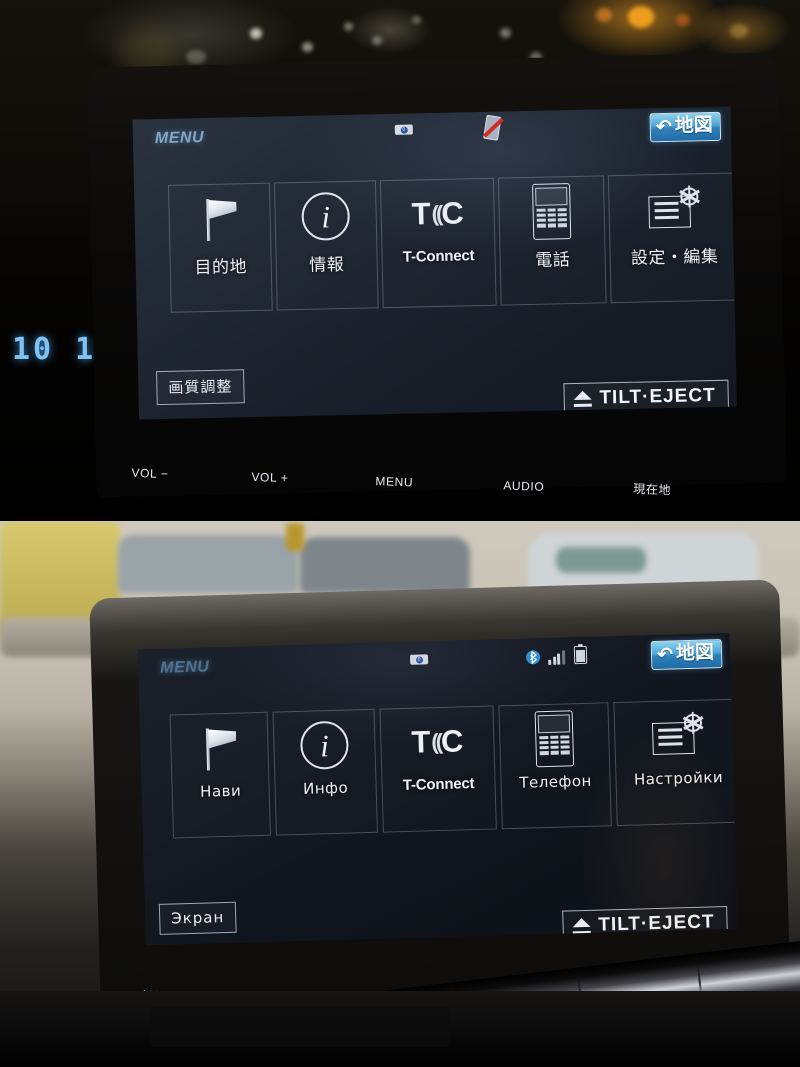  What do you see at coordinates (327, 265) in the screenshot?
I see `menu-tile-label: 情報` at bounding box center [327, 265].